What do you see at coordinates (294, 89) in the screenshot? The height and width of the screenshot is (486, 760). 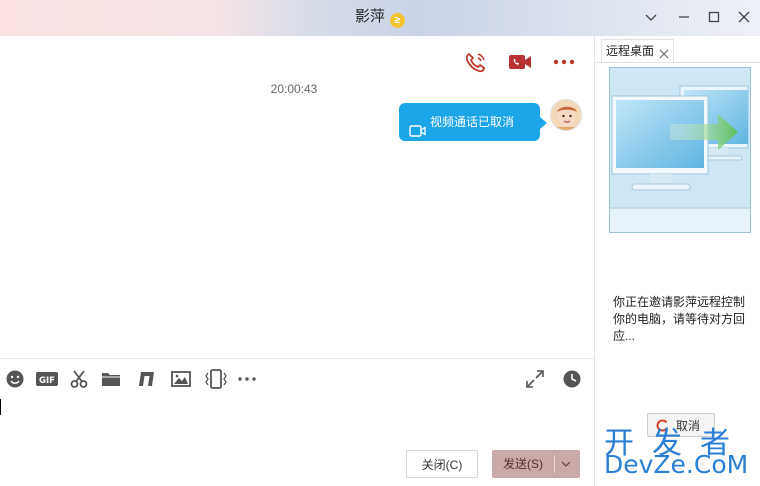 I see `message-timestamp: 20:00:43` at bounding box center [294, 89].